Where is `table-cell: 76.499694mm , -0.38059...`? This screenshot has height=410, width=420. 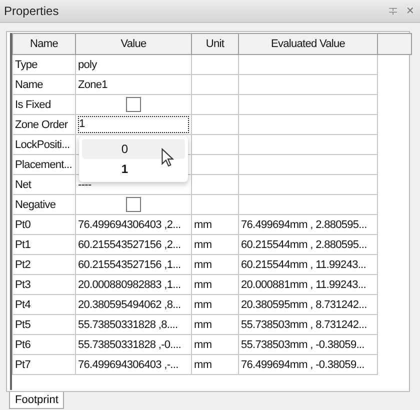
table-cell: 76.499694mm , -0.38059... is located at coordinates (308, 364).